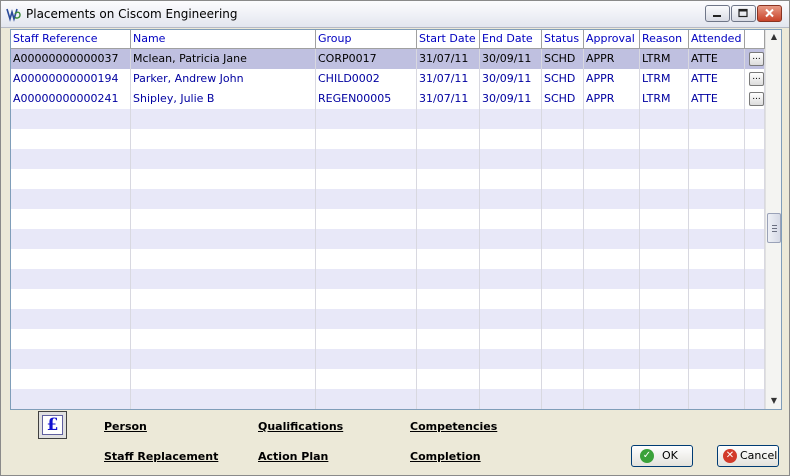 The image size is (790, 476). I want to click on window-title: Placements on Ciscom Engineering, so click(132, 14).